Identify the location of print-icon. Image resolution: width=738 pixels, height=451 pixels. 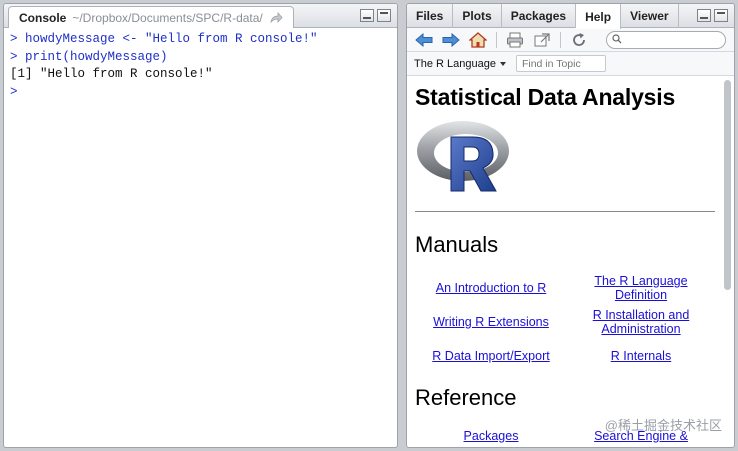
(515, 40).